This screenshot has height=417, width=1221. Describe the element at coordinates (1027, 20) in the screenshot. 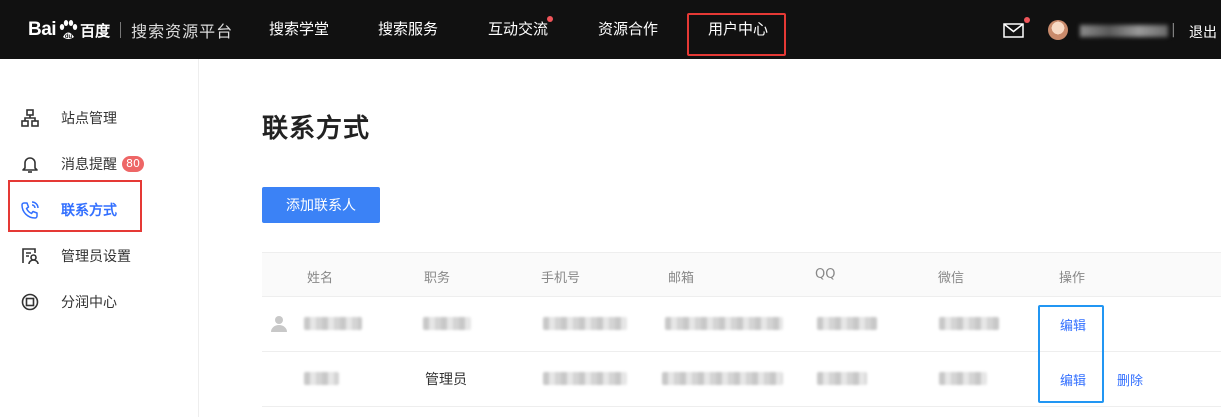

I see `mail-notification-dot` at that location.